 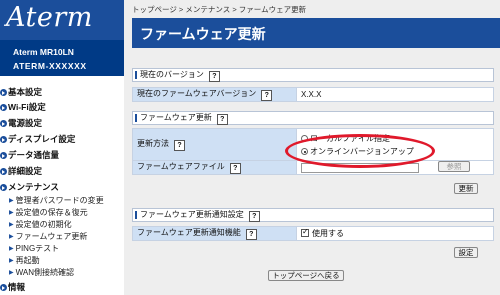 I want to click on firmware-version-label: 現在のファームウェアバージョン?, so click(x=214, y=94).